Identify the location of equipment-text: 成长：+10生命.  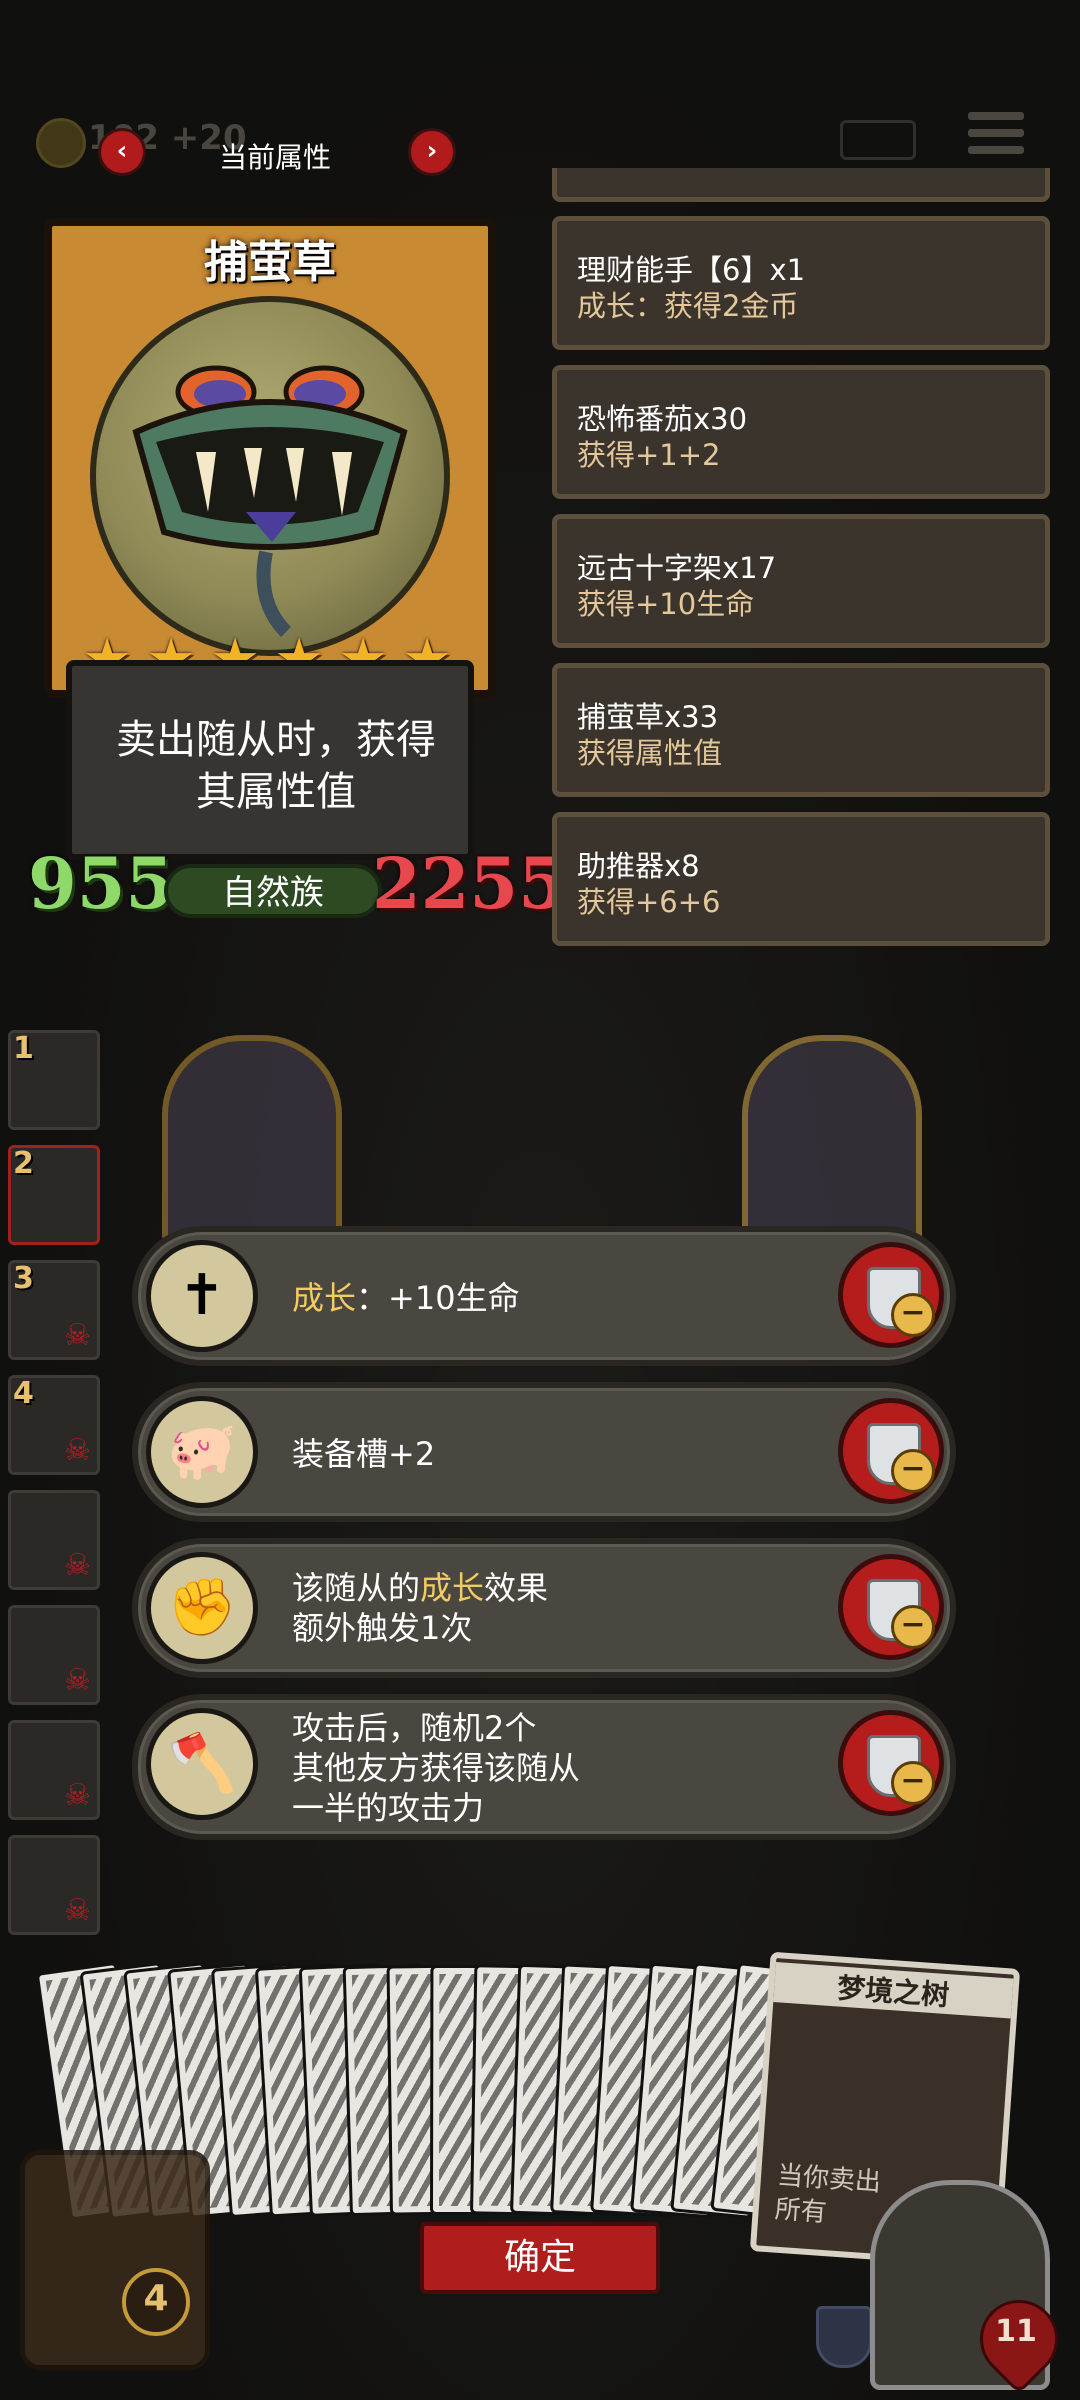
(406, 1298).